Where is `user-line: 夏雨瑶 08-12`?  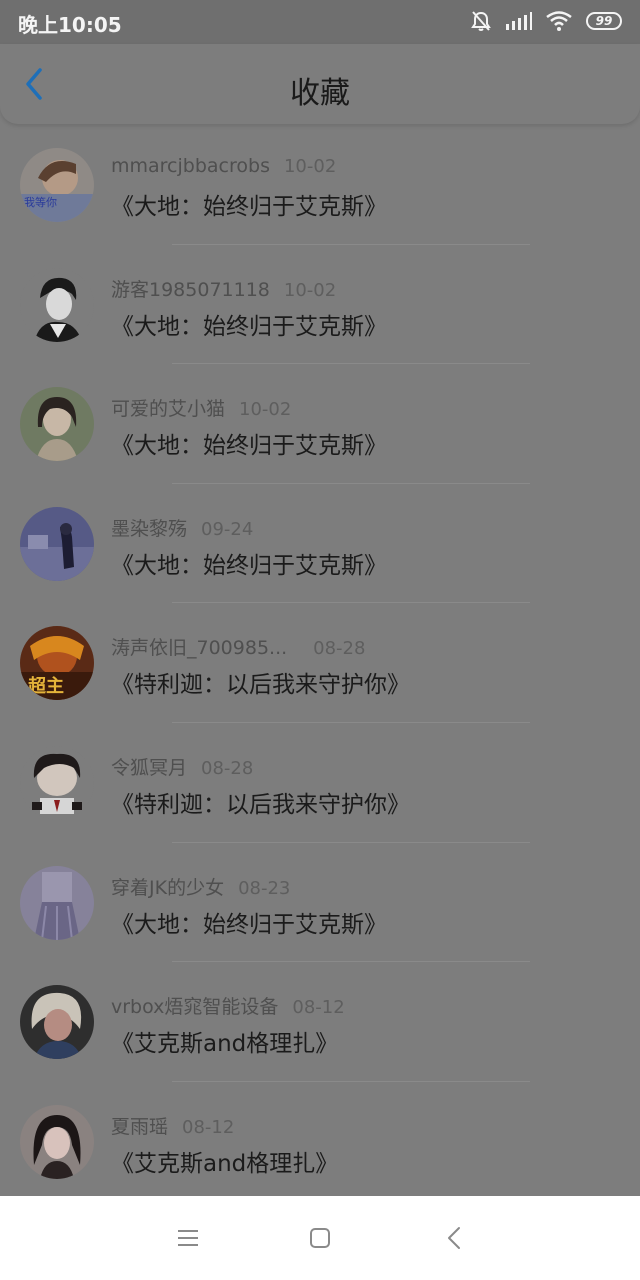
user-line: 夏雨瑶 08-12 is located at coordinates (172, 1125).